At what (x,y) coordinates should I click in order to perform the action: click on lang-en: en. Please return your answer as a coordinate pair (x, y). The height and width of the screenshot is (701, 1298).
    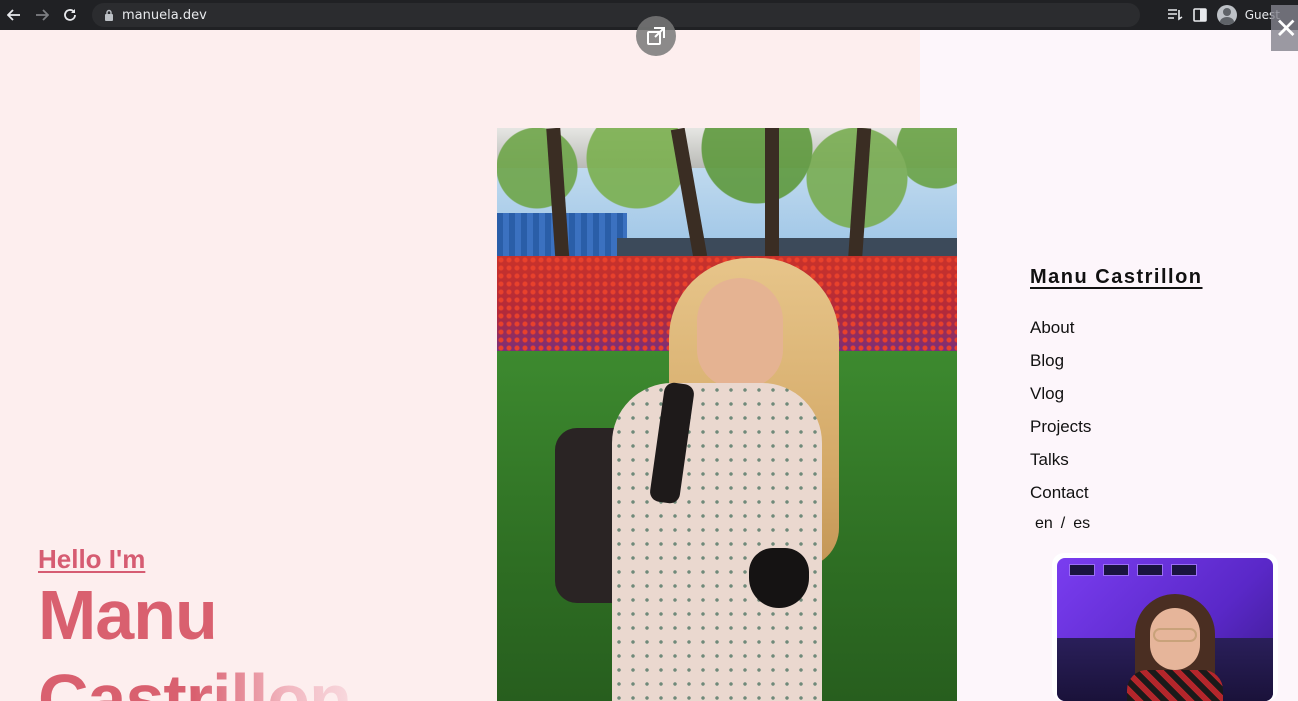
    Looking at the image, I should click on (1044, 524).